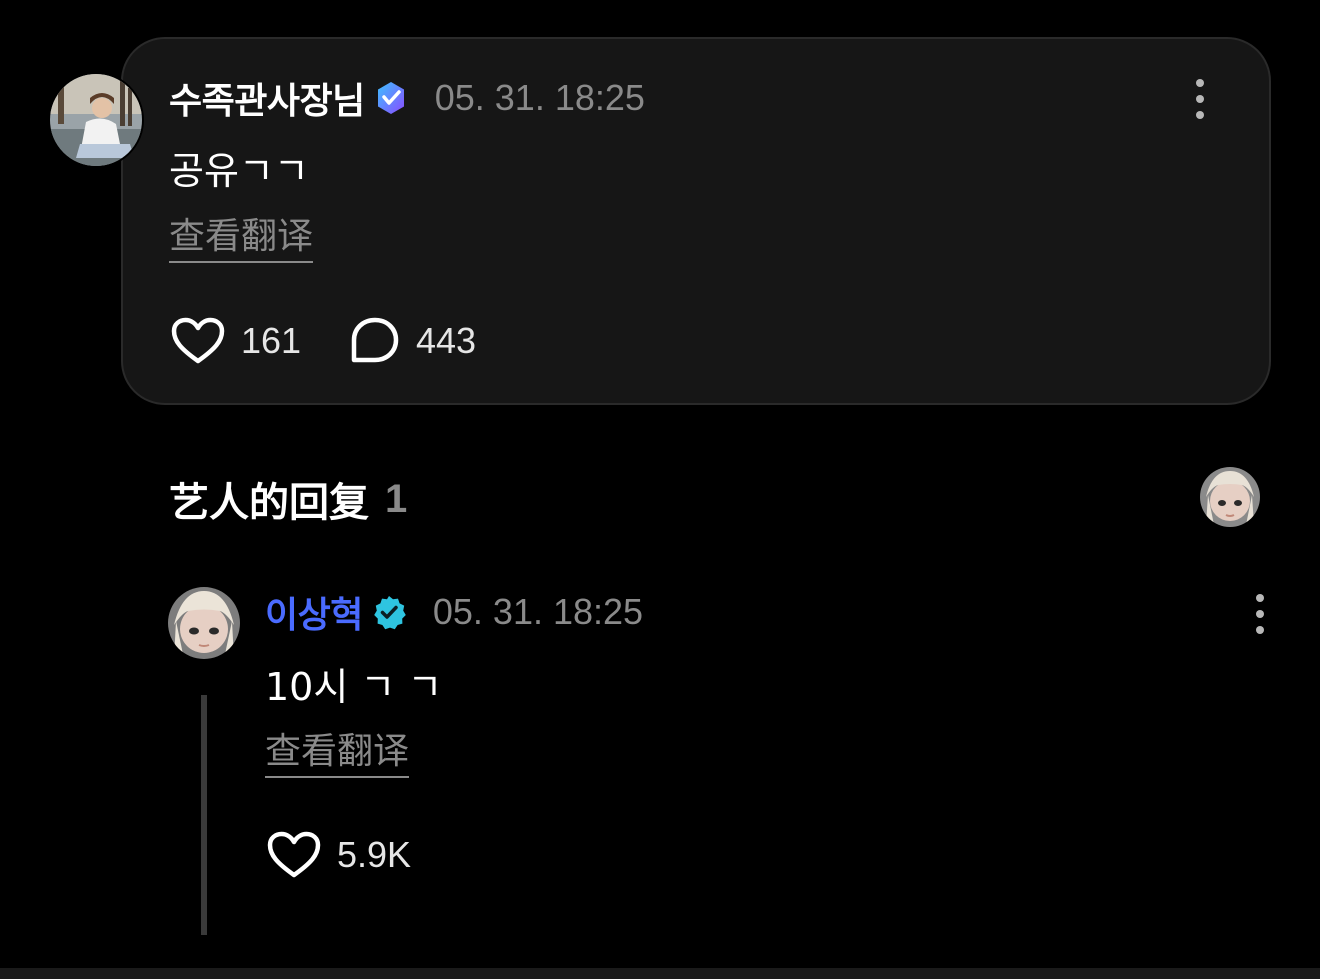 The image size is (1320, 979). I want to click on reply-timestamp: 05. 31. 18:25, so click(538, 611).